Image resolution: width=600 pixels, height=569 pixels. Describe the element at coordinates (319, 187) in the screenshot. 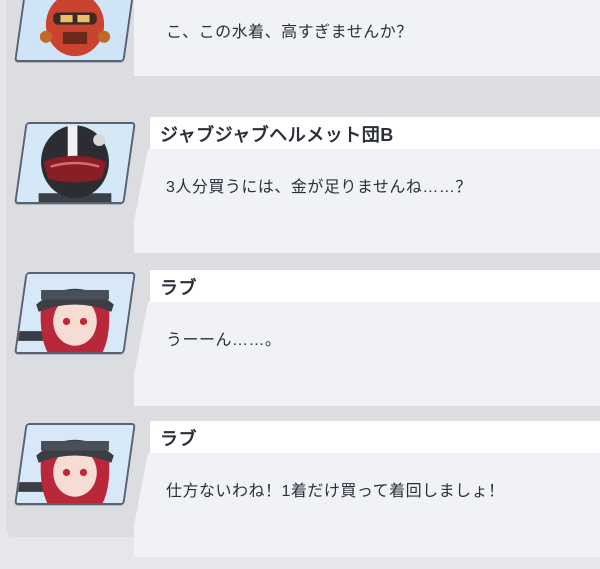

I see `dialogue-text: 3人分買うには、金が足りませんね……？` at that location.